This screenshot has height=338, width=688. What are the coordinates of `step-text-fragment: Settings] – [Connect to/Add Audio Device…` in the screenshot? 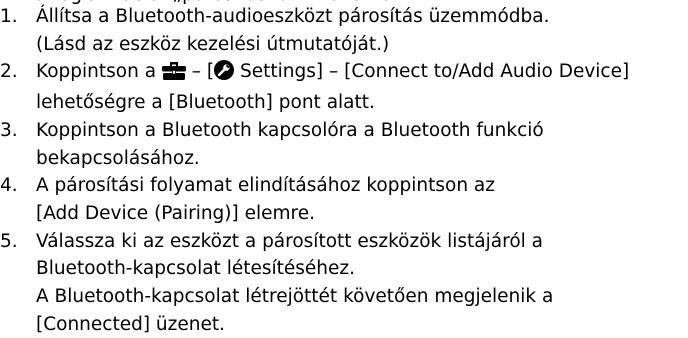 It's located at (432, 72).